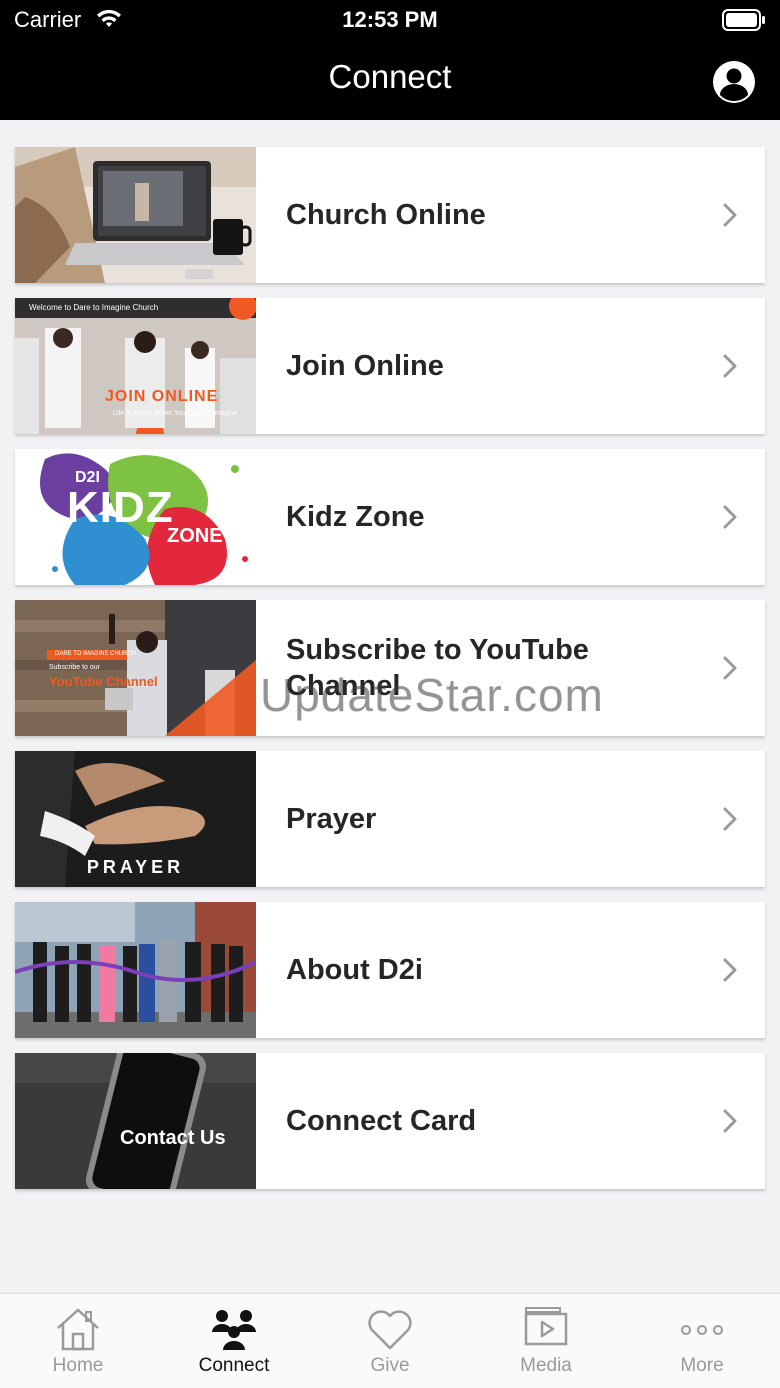 Image resolution: width=780 pixels, height=1388 pixels. Describe the element at coordinates (135, 215) in the screenshot. I see `laptop-livestream-image` at that location.